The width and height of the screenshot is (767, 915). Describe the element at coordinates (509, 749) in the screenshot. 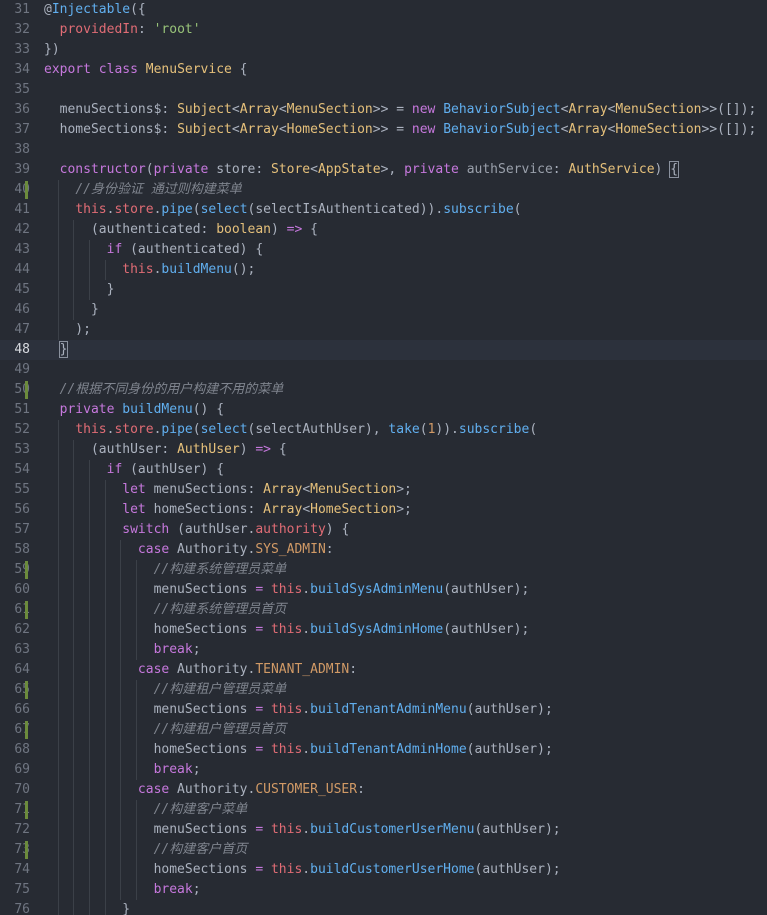

I see `code-token: (authUser);` at that location.